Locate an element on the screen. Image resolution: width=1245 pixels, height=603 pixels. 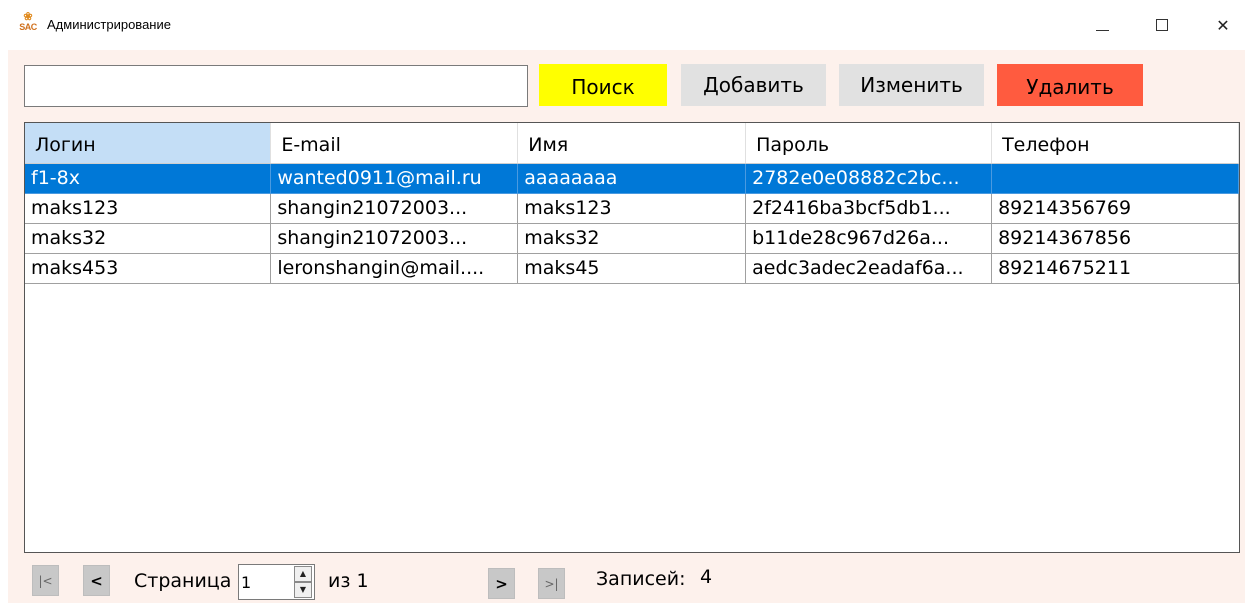
first-page-button: |< is located at coordinates (45, 580).